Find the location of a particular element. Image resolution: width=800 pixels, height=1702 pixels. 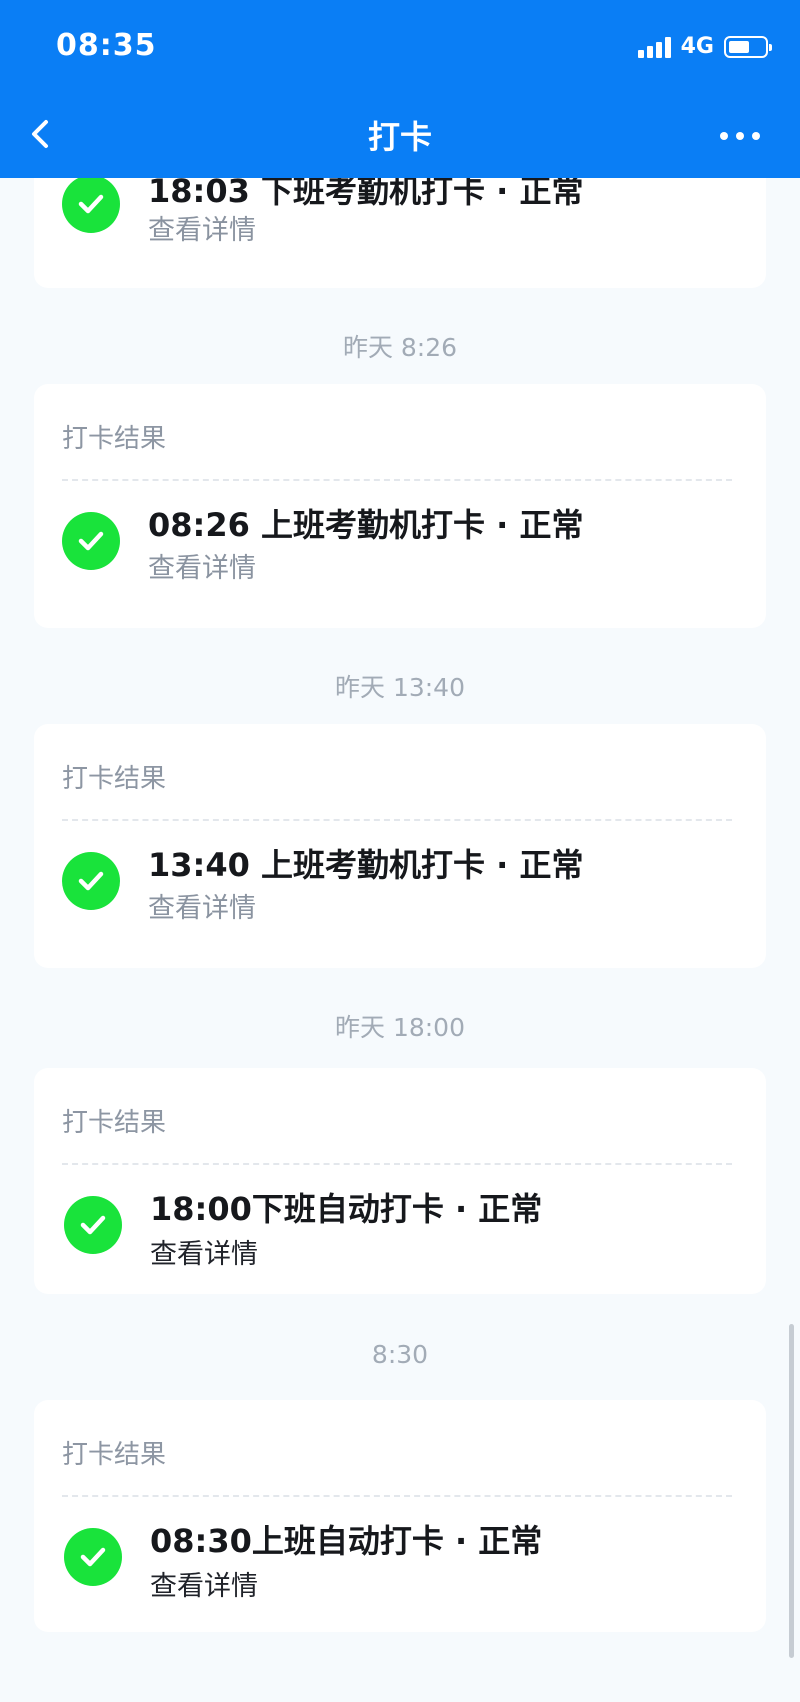

record-card: 打卡结果 08:26 上班考勤机打卡 · 正常 查看详情 is located at coordinates (400, 506).